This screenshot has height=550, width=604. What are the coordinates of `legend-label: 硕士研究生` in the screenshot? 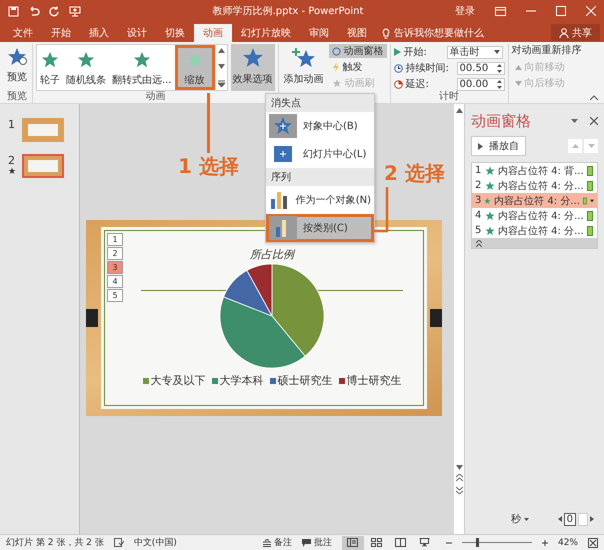 It's located at (305, 380).